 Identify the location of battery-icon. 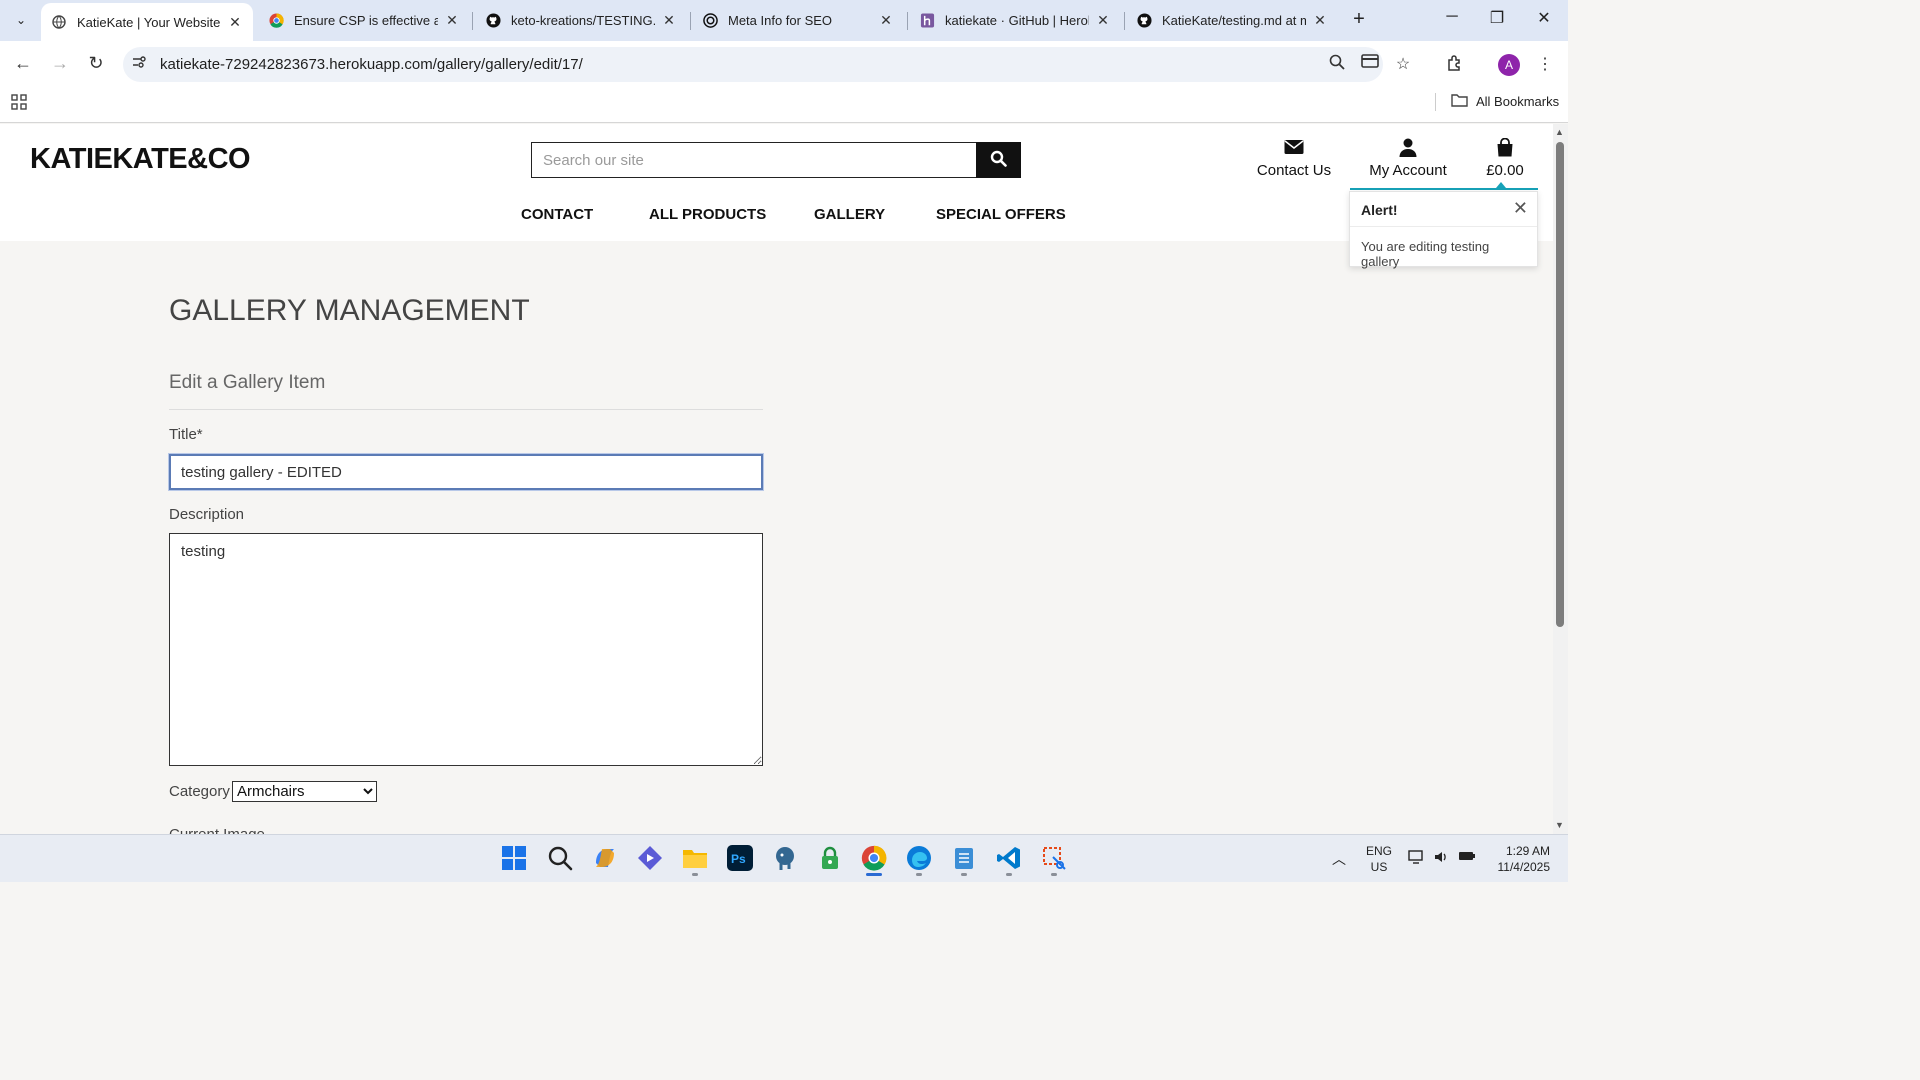
(1467, 857).